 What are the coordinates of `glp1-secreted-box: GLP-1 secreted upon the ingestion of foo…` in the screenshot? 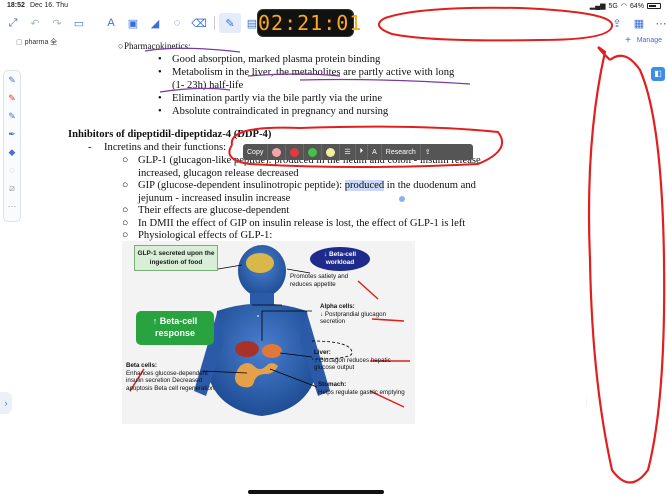 It's located at (176, 258).